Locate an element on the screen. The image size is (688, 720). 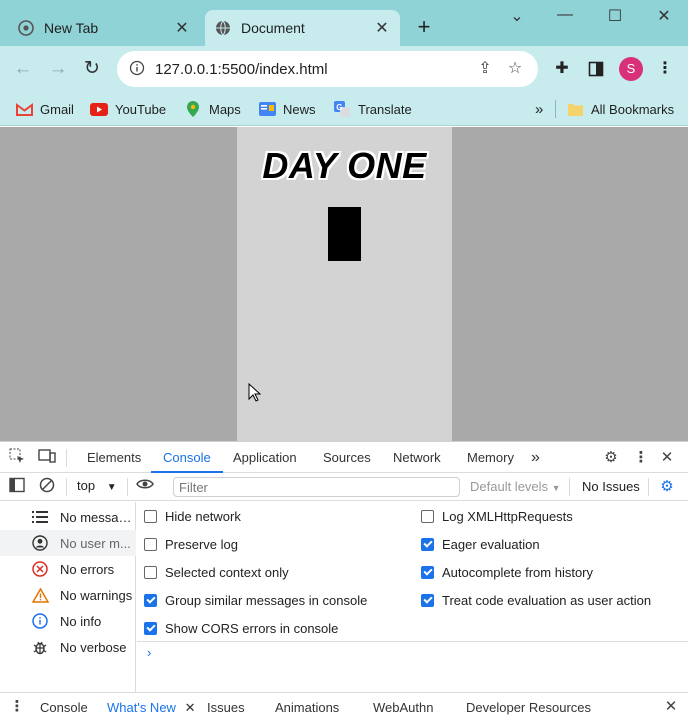
site-info-icon is located at coordinates (137, 69).